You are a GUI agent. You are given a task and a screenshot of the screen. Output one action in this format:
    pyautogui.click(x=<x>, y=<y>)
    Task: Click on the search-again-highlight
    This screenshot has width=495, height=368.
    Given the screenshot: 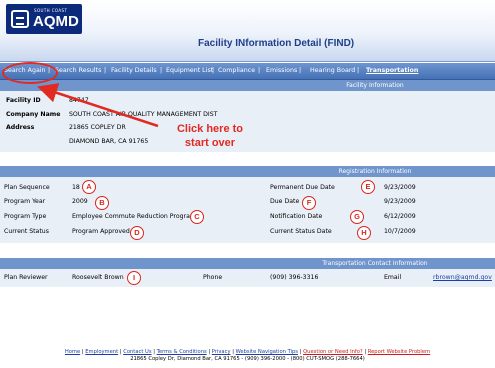 What is the action you would take?
    pyautogui.click(x=30, y=73)
    